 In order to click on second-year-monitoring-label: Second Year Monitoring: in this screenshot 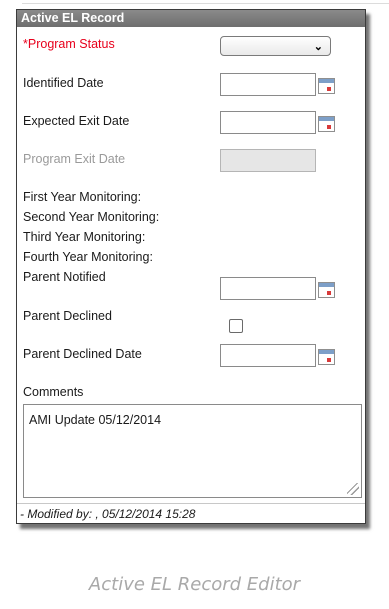, I will do `click(91, 217)`.